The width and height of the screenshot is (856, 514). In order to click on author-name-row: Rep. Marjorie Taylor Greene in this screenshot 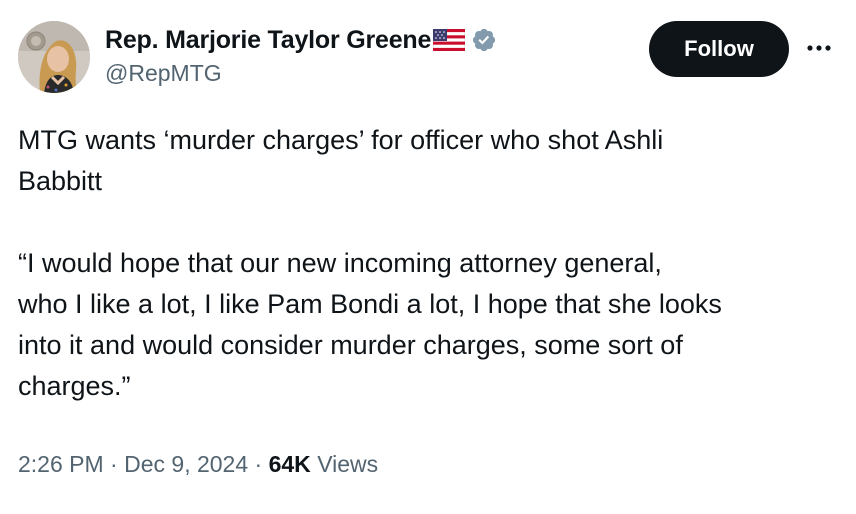, I will do `click(301, 40)`.